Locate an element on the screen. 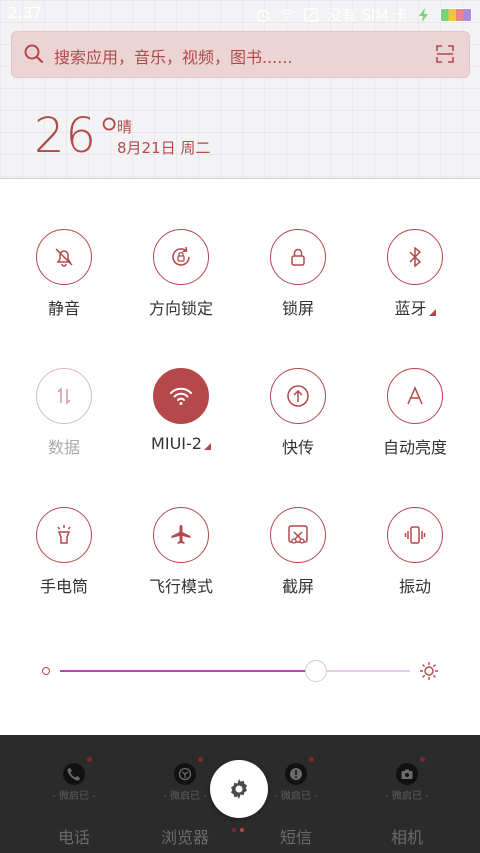 Image resolution: width=480 pixels, height=853 pixels. brightness-slider is located at coordinates (235, 671).